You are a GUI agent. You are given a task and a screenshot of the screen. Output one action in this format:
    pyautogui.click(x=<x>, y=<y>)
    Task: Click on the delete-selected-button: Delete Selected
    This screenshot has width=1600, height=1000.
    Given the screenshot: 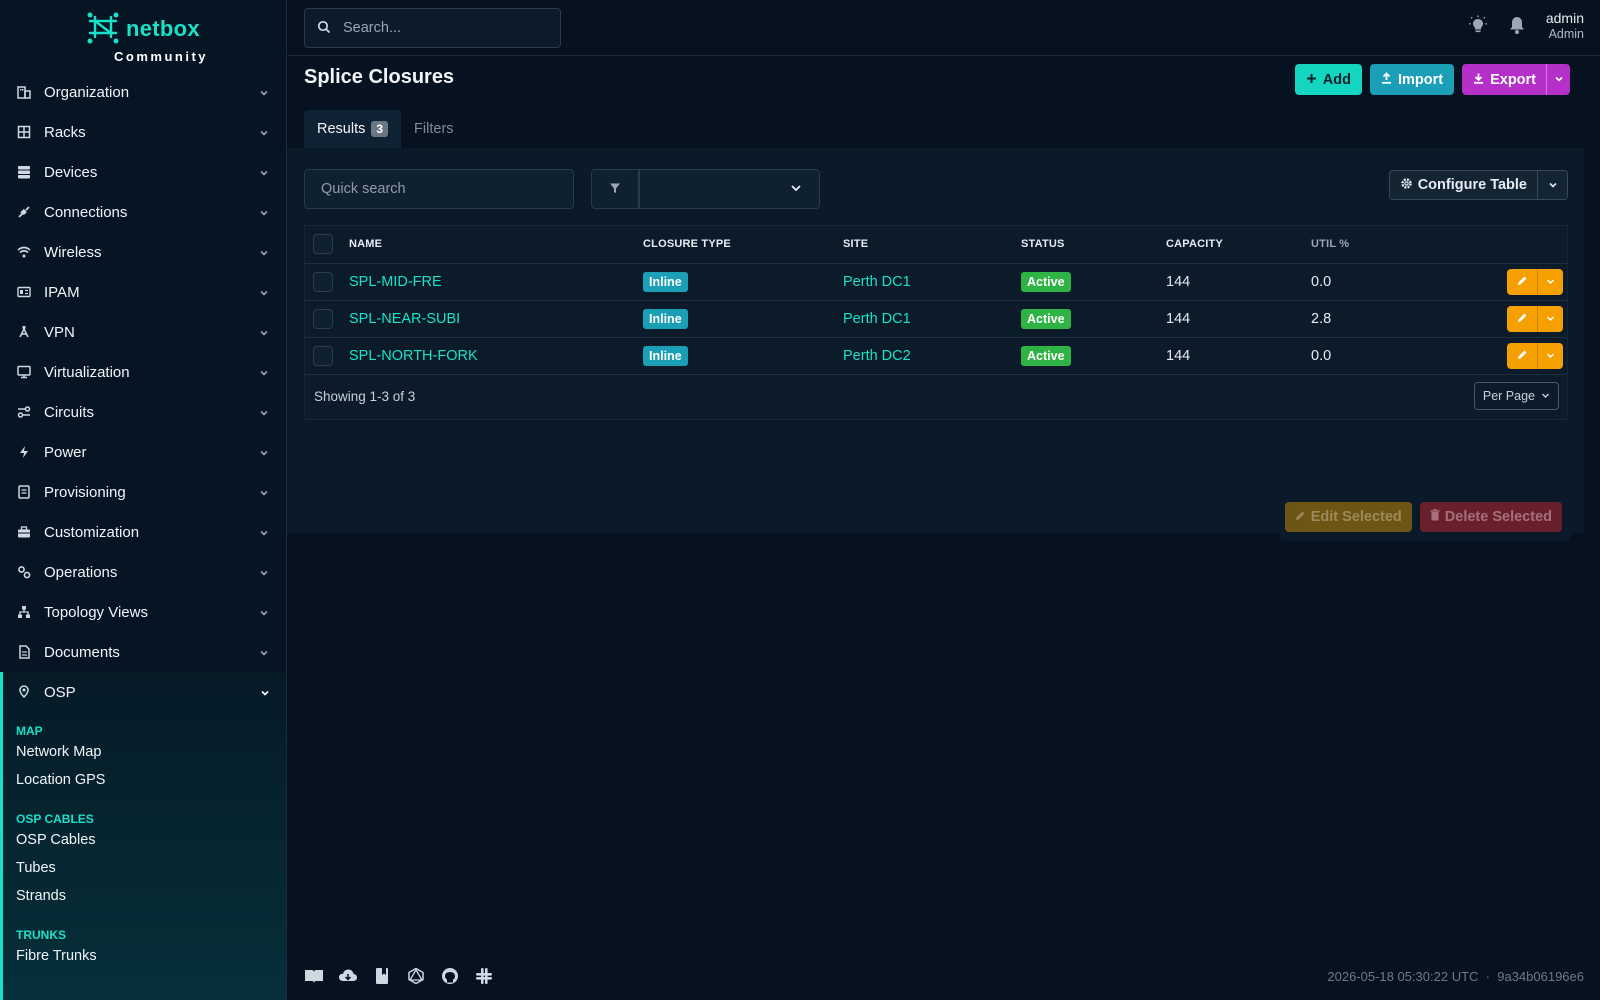 What is the action you would take?
    pyautogui.click(x=1490, y=517)
    